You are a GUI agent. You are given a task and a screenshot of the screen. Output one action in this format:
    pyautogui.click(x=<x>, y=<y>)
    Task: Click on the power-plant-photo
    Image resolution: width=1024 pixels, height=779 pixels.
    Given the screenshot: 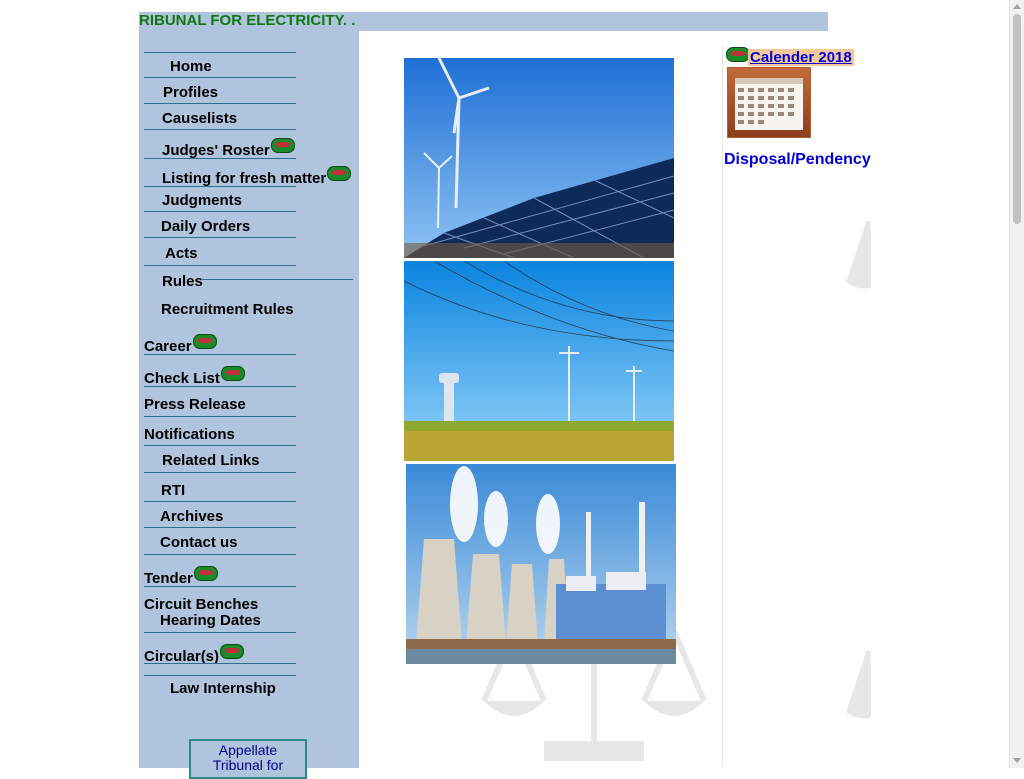 What is the action you would take?
    pyautogui.click(x=541, y=564)
    